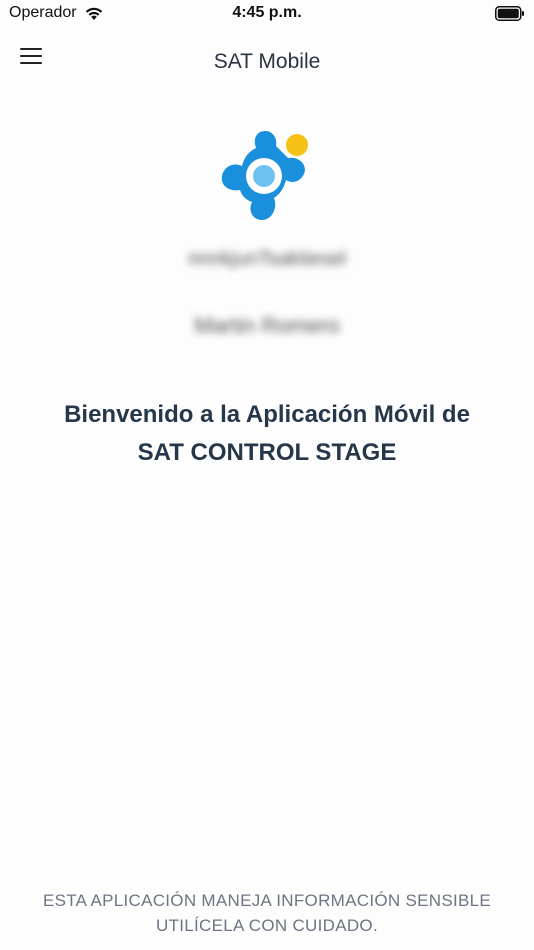  I want to click on navigation-bar: SAT Mobile, so click(267, 63).